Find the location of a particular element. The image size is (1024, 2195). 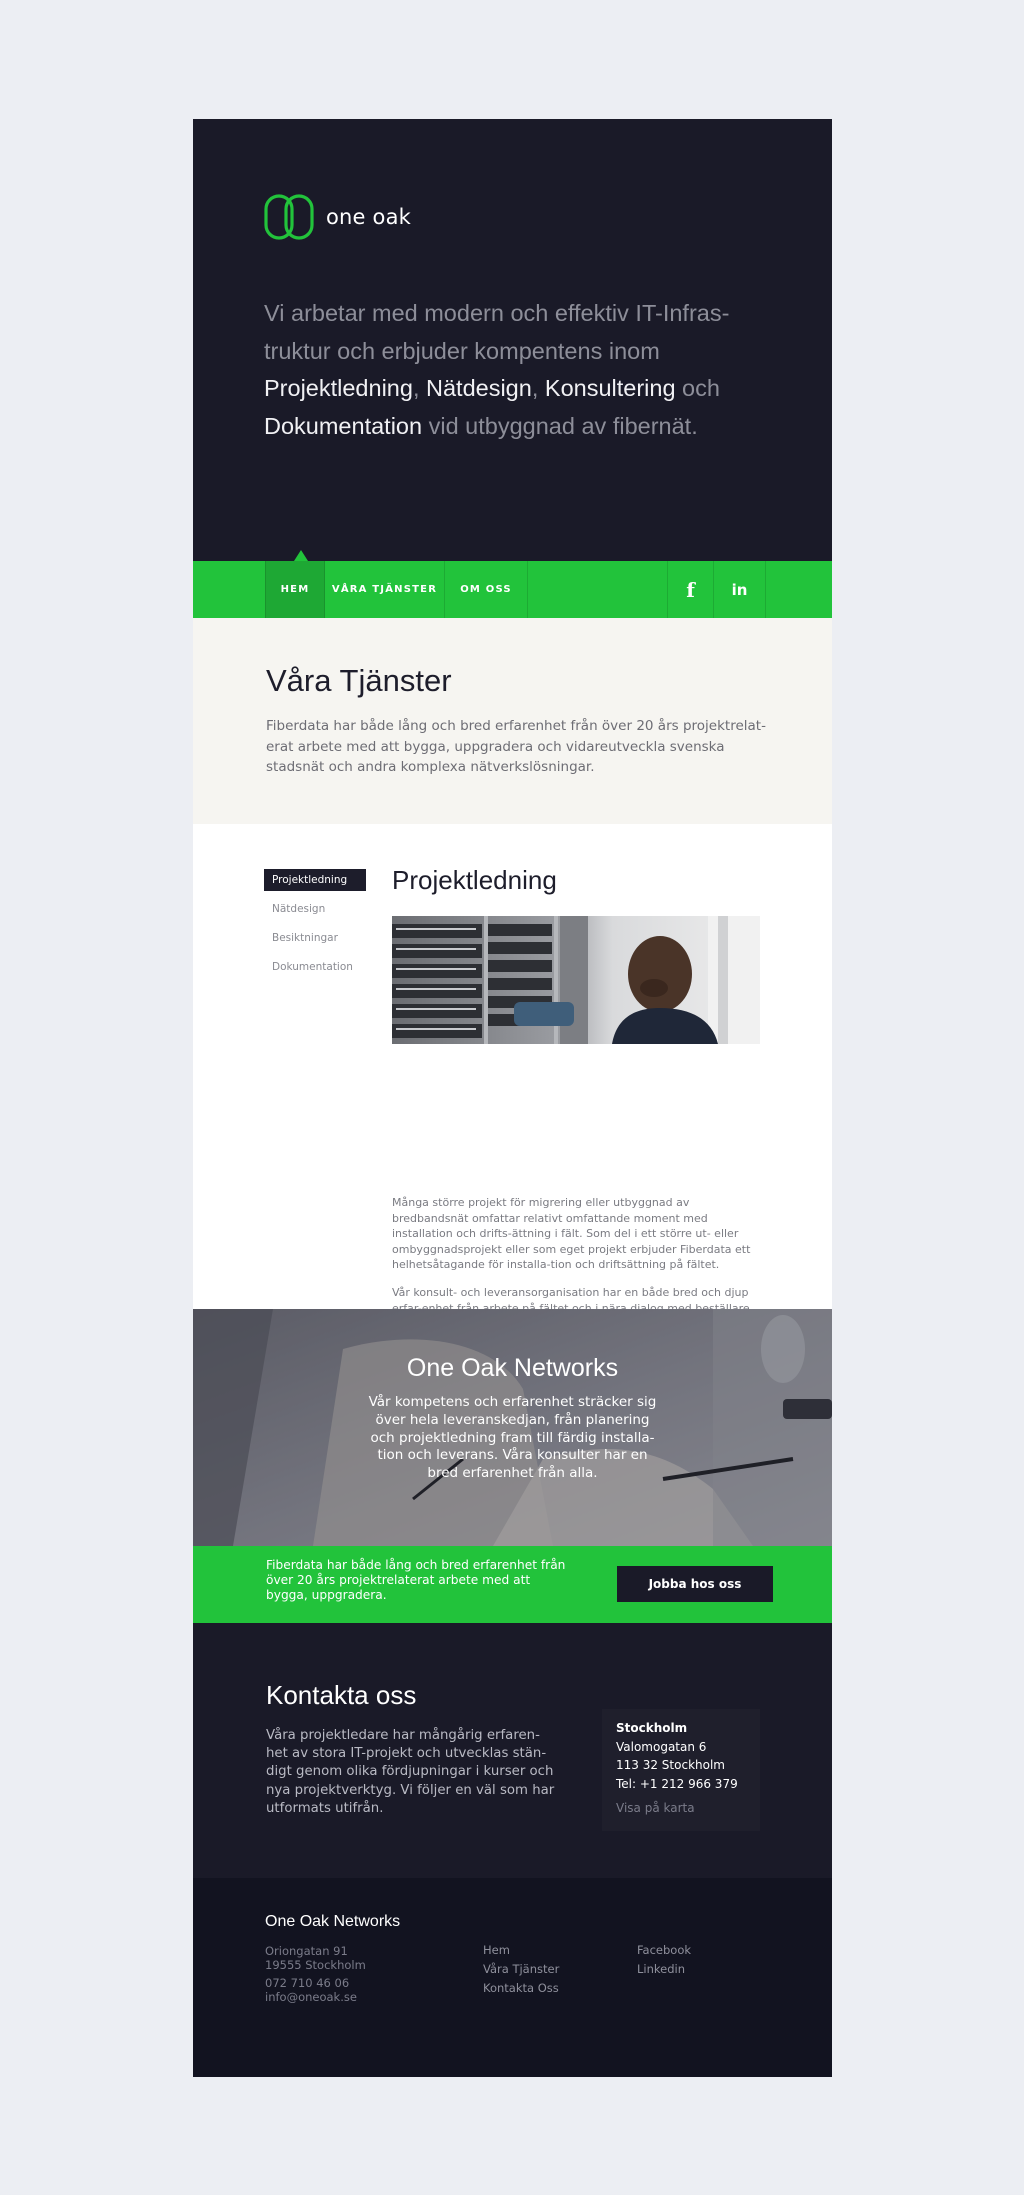

logo: one oak is located at coordinates (337, 217).